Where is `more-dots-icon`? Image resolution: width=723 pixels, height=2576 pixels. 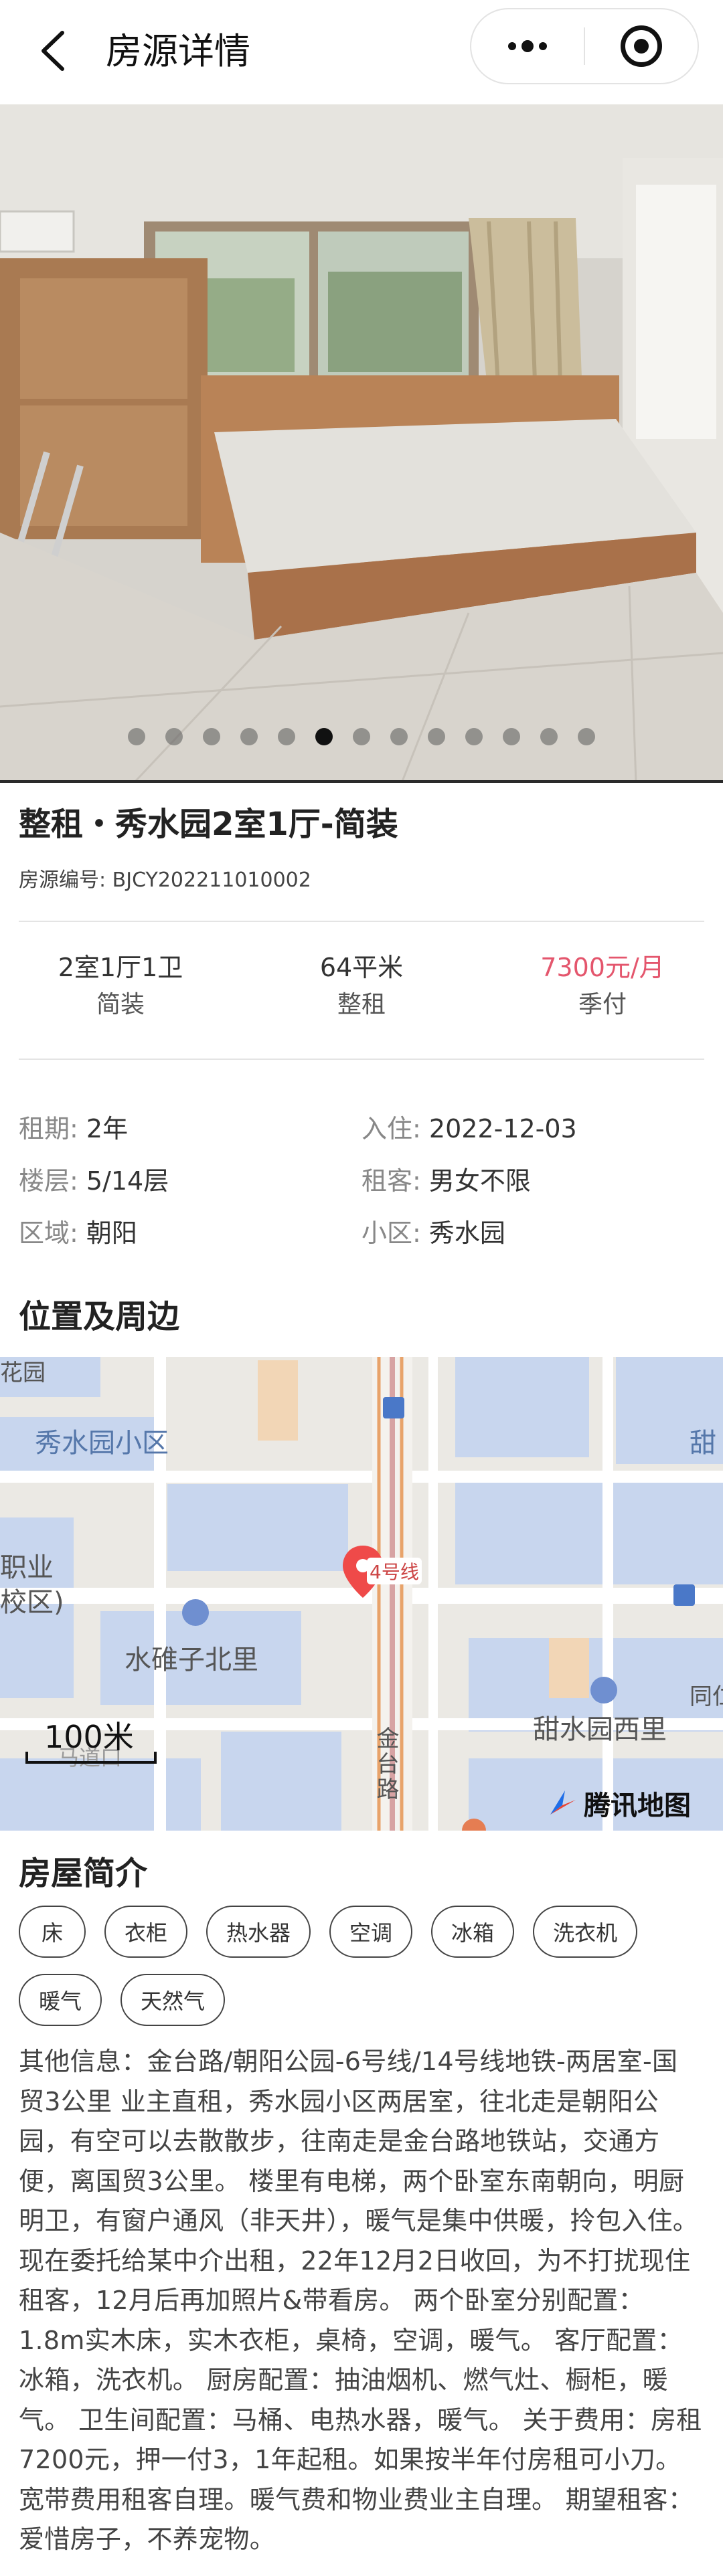
more-dots-icon is located at coordinates (527, 46).